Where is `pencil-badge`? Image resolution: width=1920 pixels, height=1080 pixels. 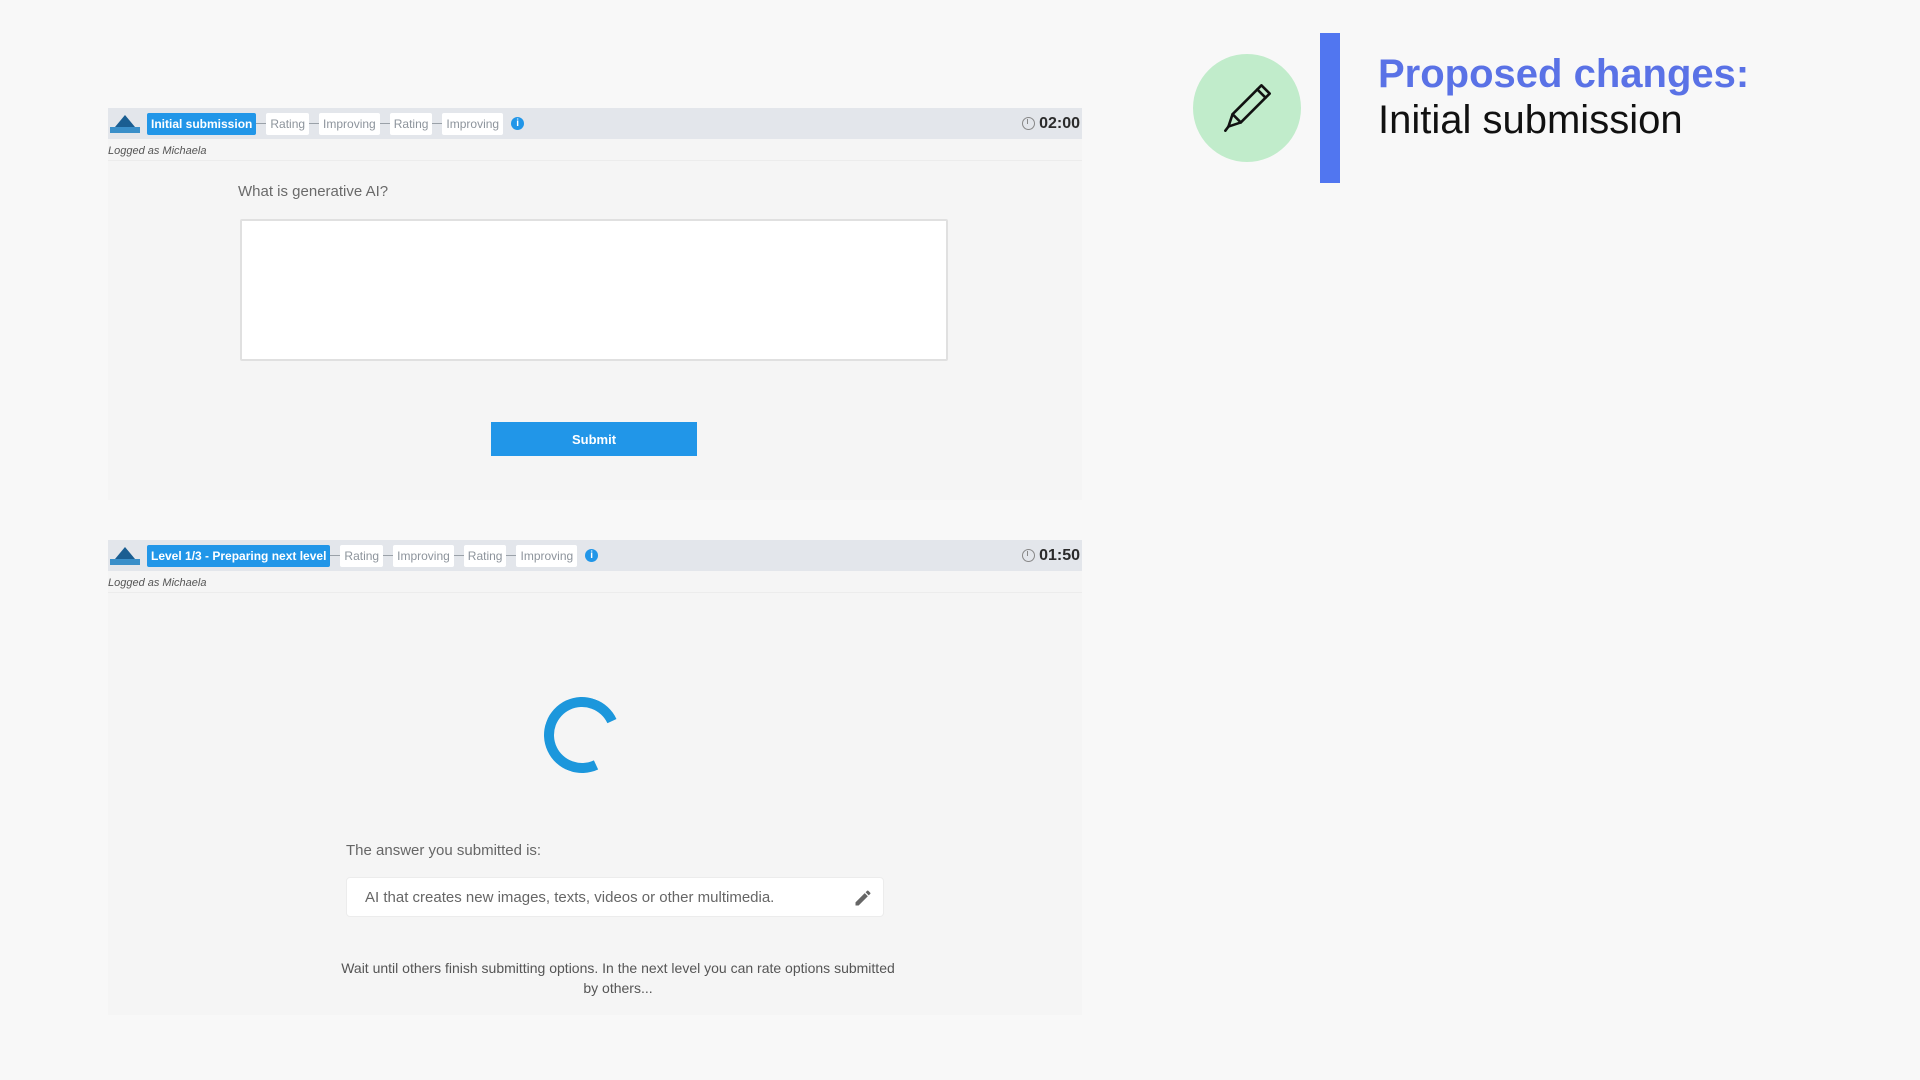
pencil-badge is located at coordinates (1247, 108).